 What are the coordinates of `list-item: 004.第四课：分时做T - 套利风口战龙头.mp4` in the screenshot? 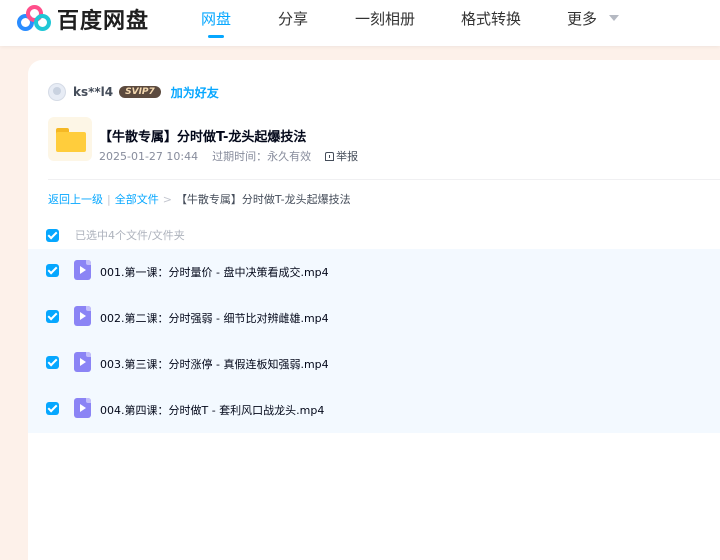 It's located at (374, 410).